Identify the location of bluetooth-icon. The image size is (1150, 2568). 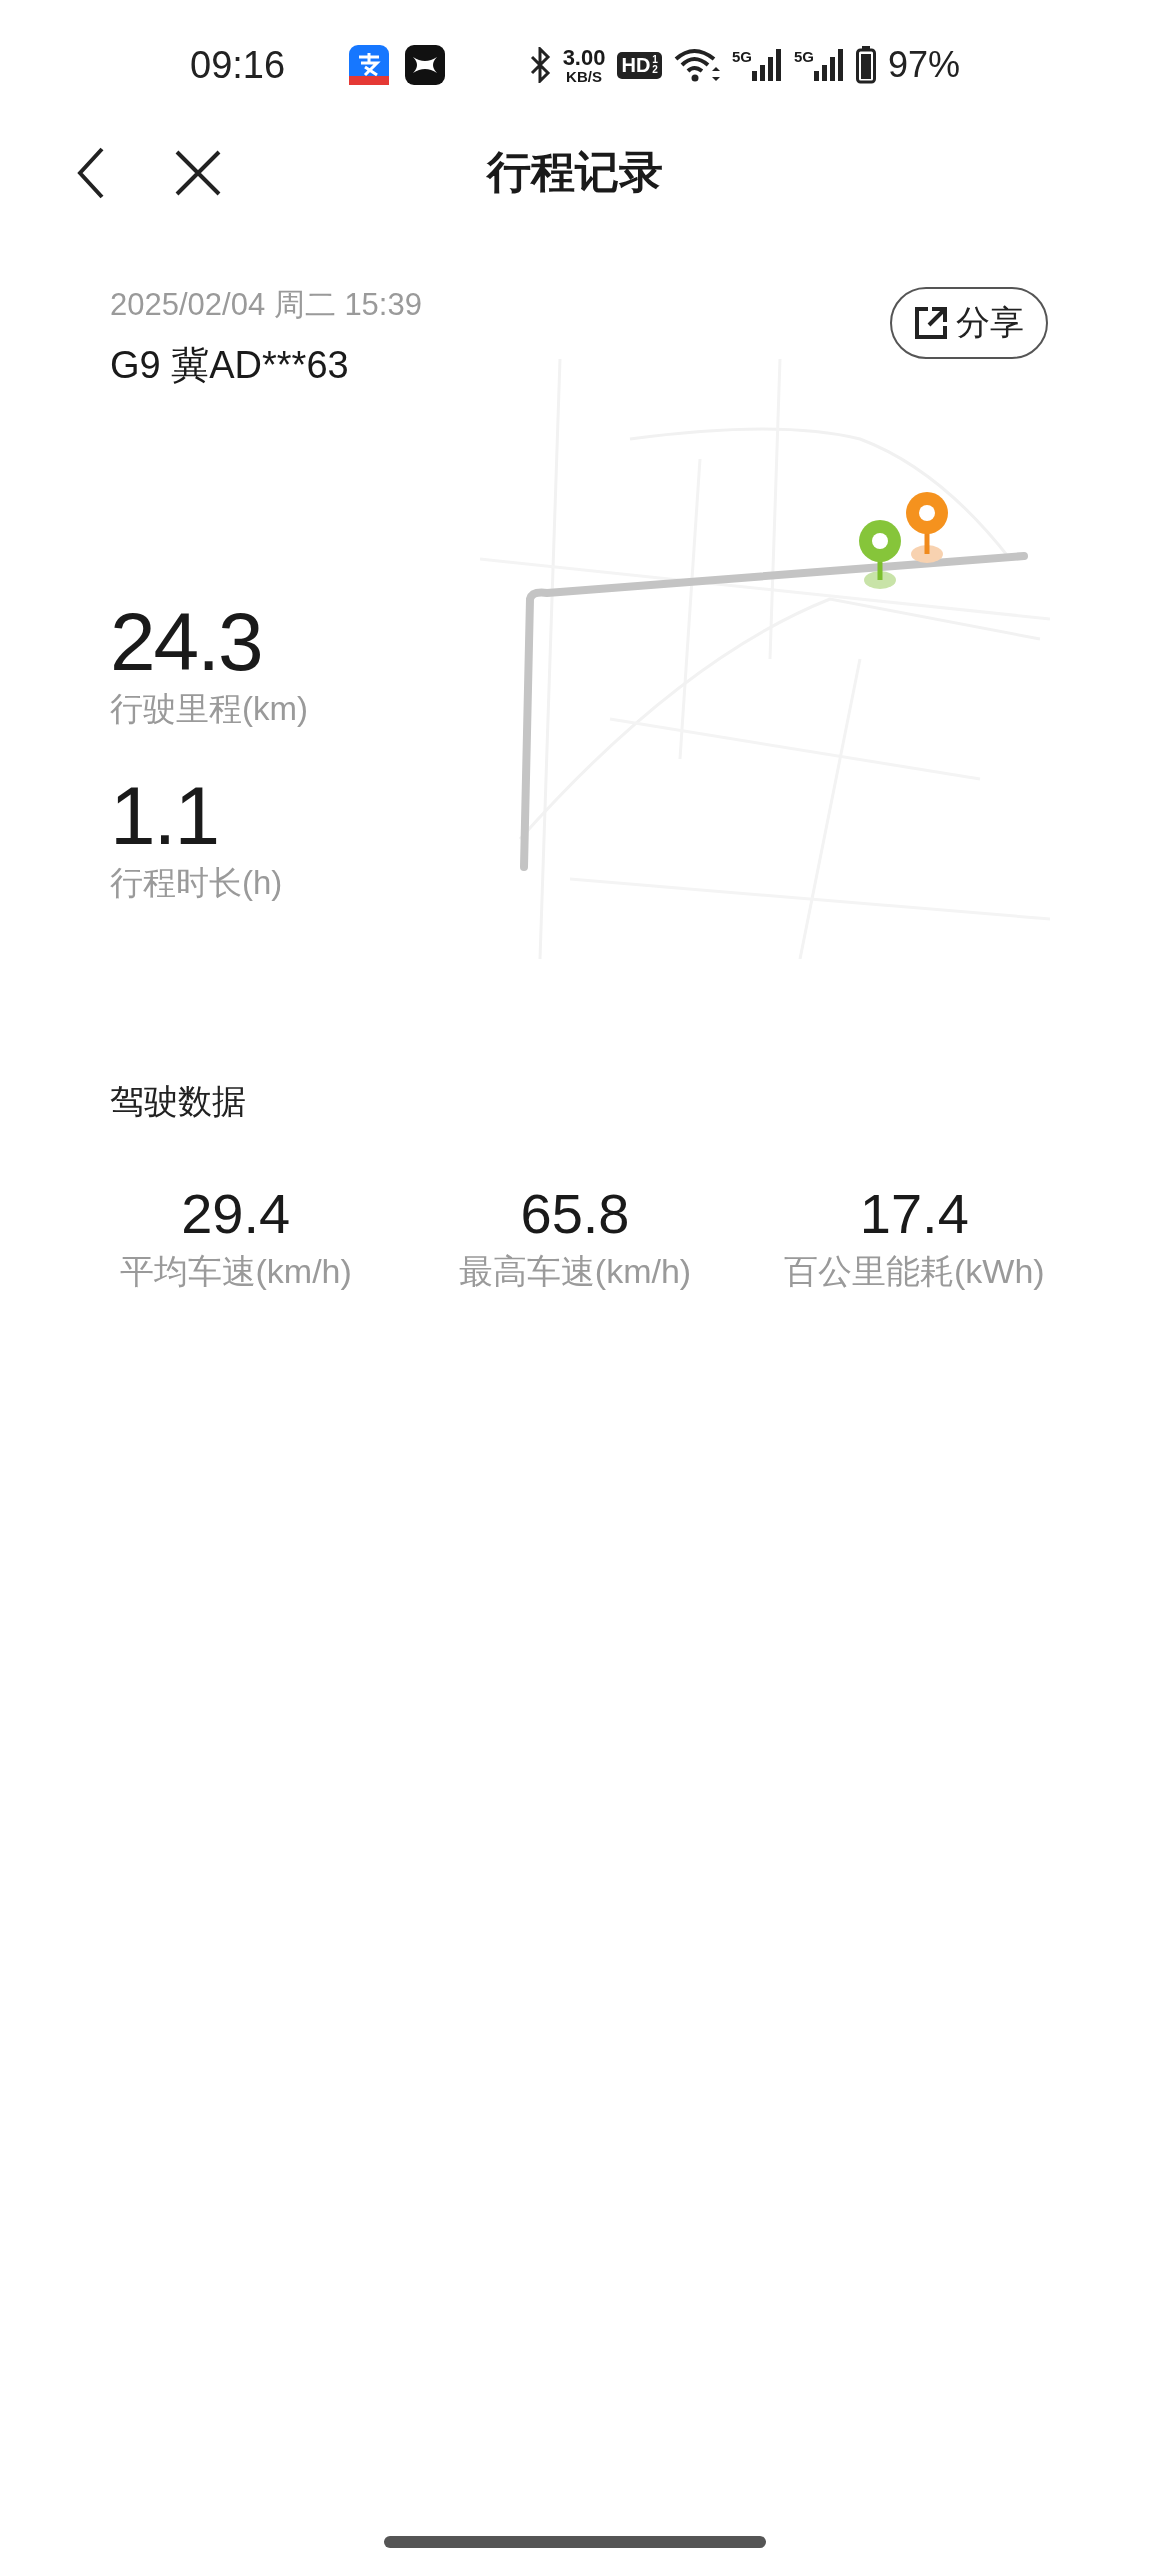
(539, 65).